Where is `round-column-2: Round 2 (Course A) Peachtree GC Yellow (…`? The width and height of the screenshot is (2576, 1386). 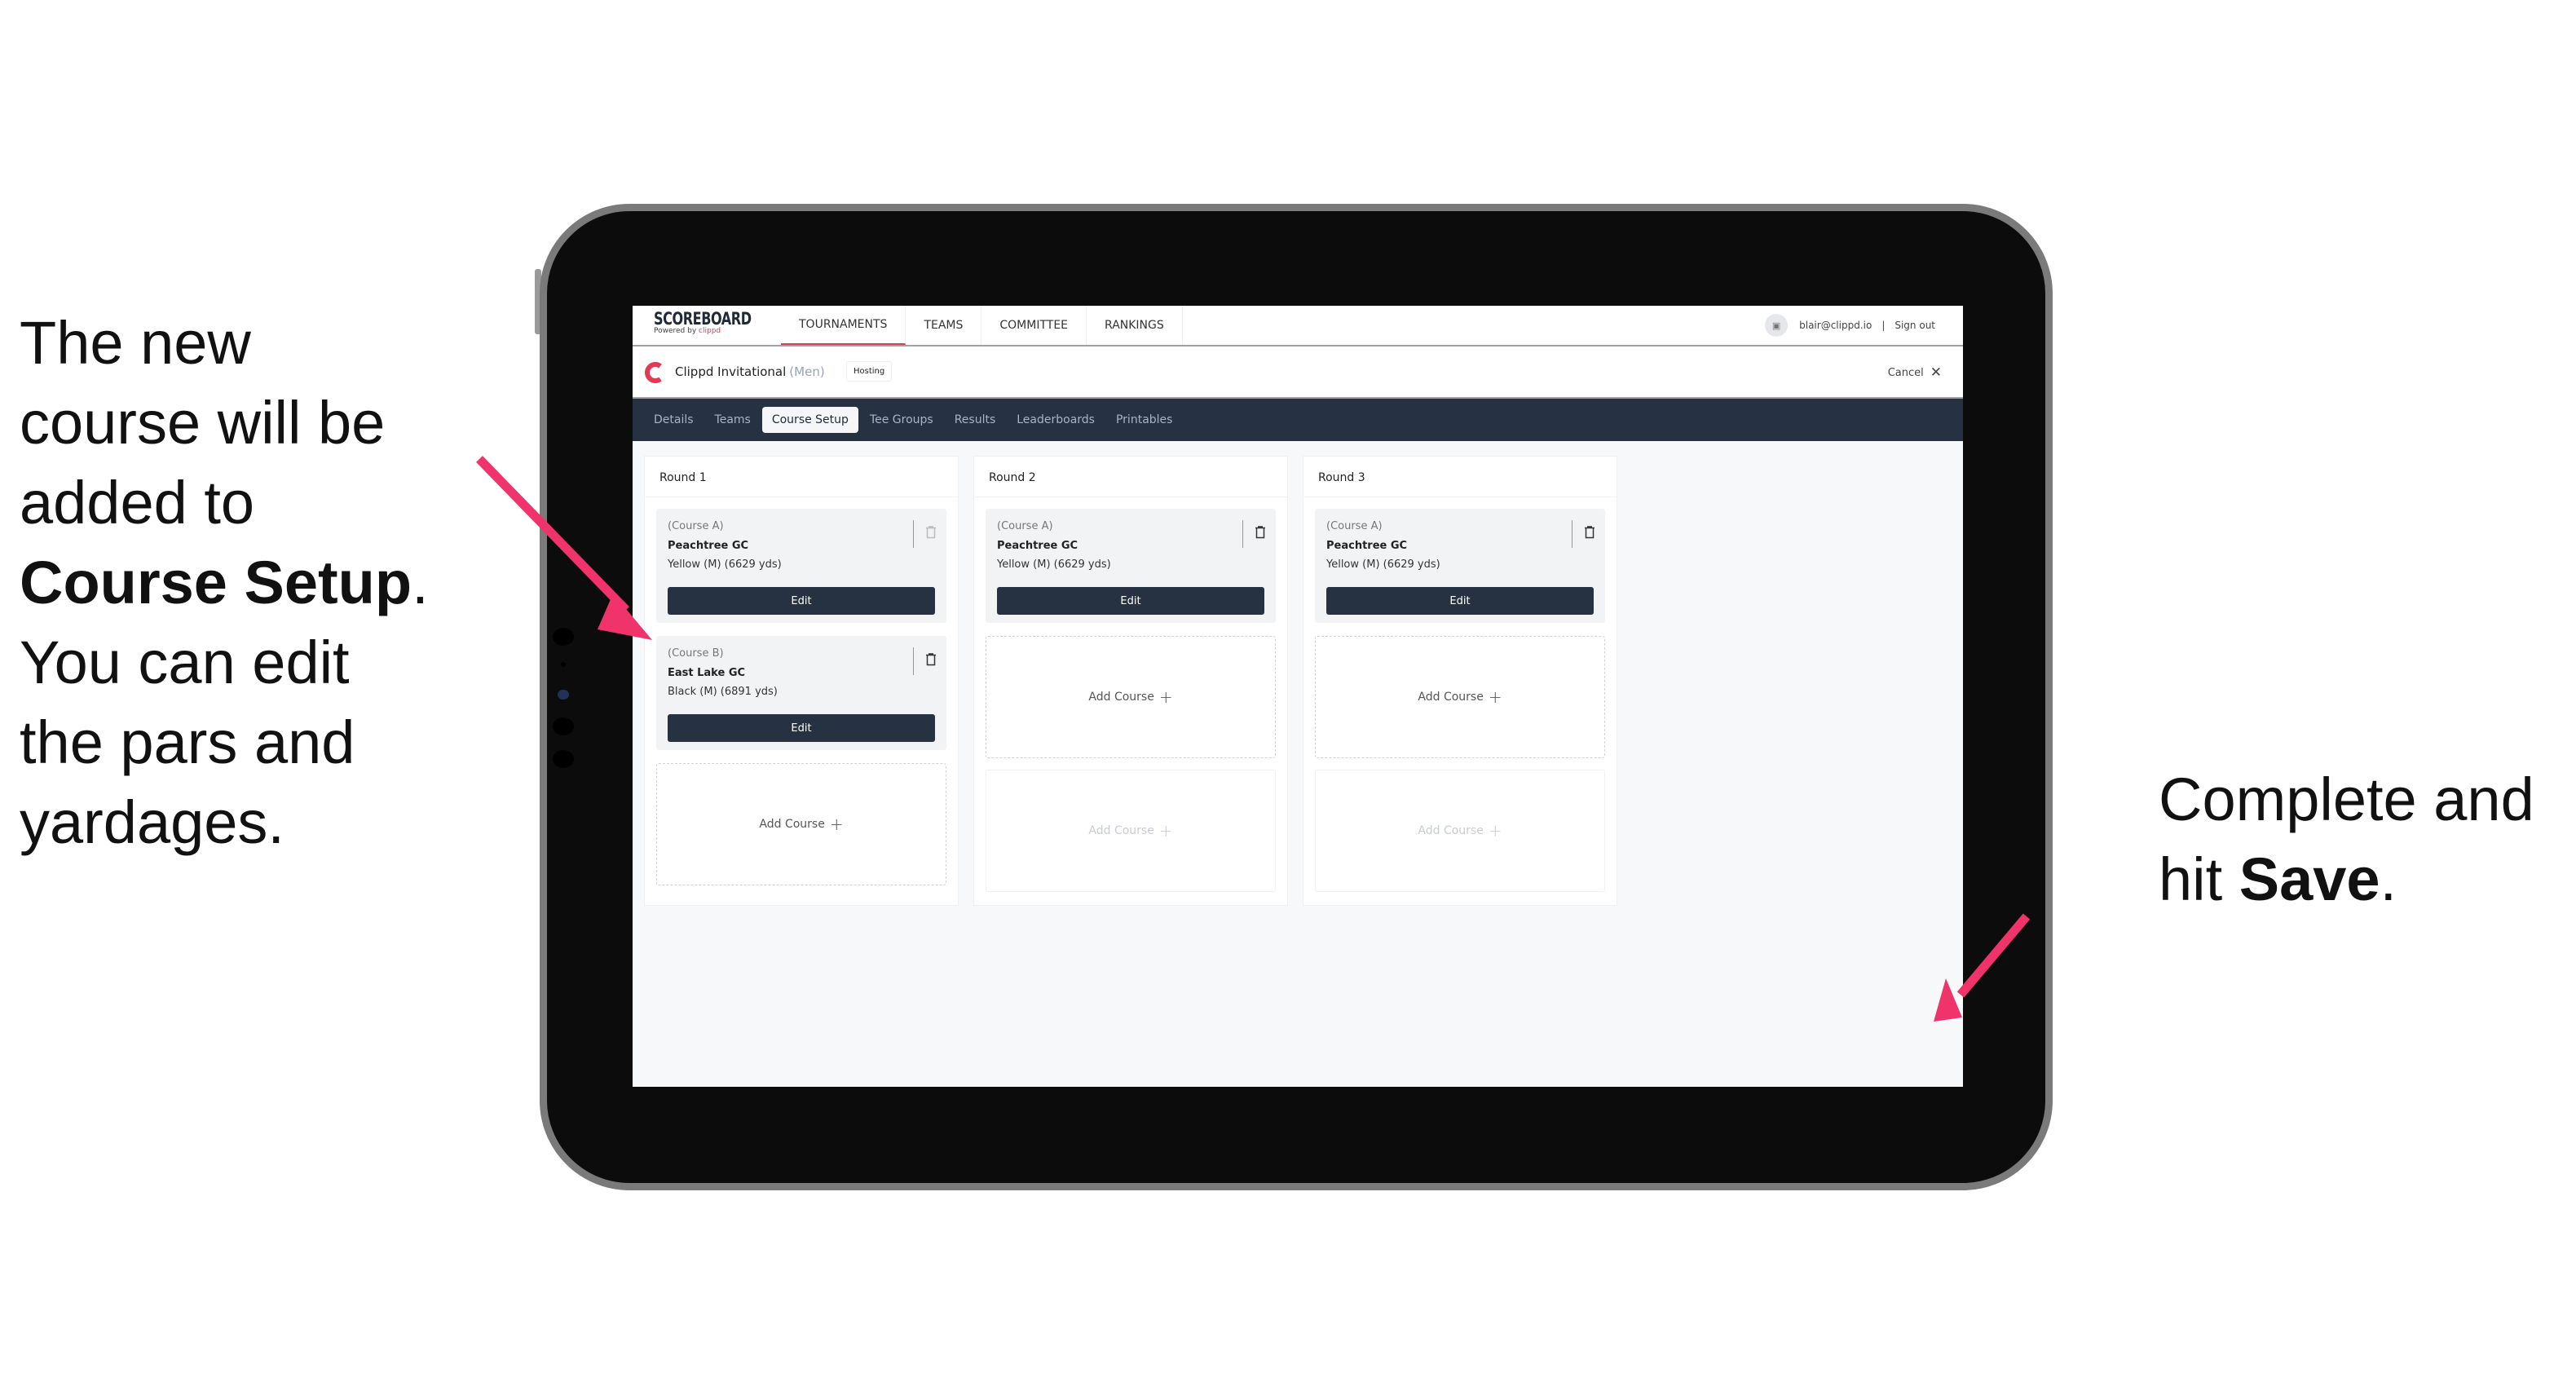 round-column-2: Round 2 (Course A) Peachtree GC Yellow (… is located at coordinates (1130, 681).